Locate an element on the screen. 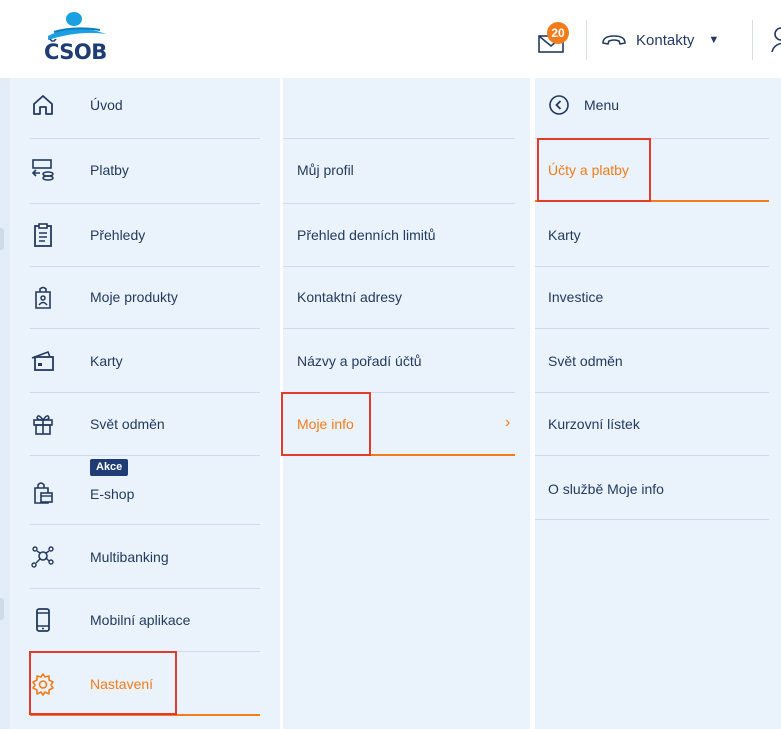 The image size is (781, 729). settings-item-label: Přehled denních limitů is located at coordinates (366, 235).